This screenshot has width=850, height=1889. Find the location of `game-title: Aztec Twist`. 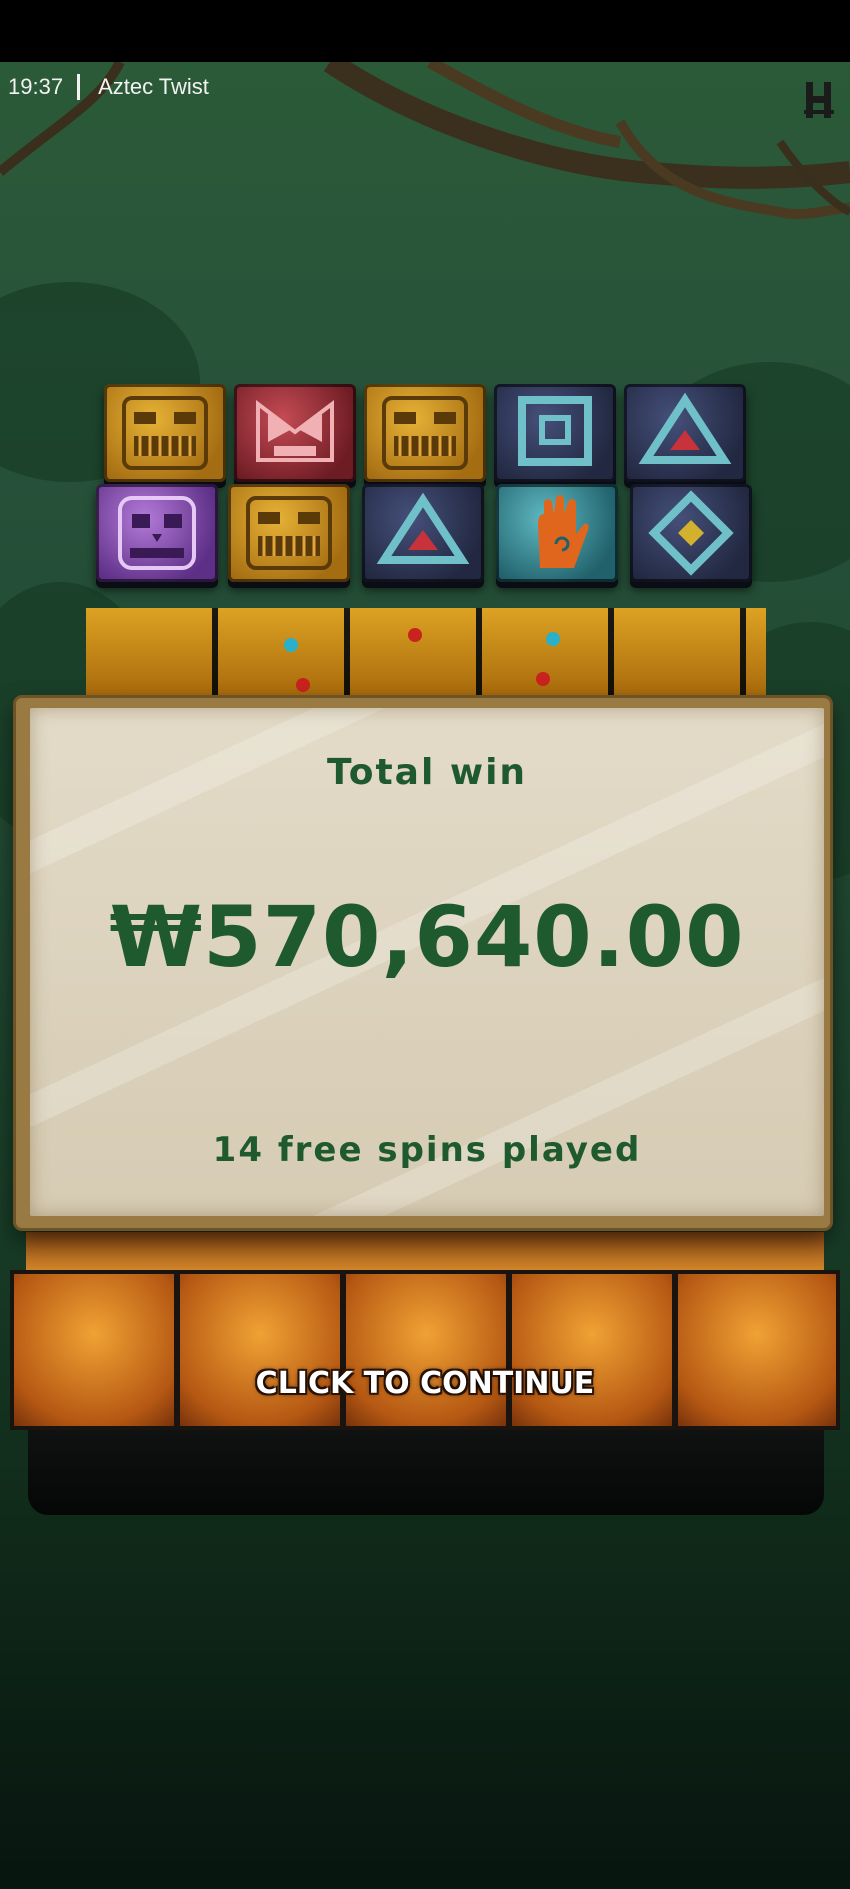

game-title: Aztec Twist is located at coordinates (153, 86).